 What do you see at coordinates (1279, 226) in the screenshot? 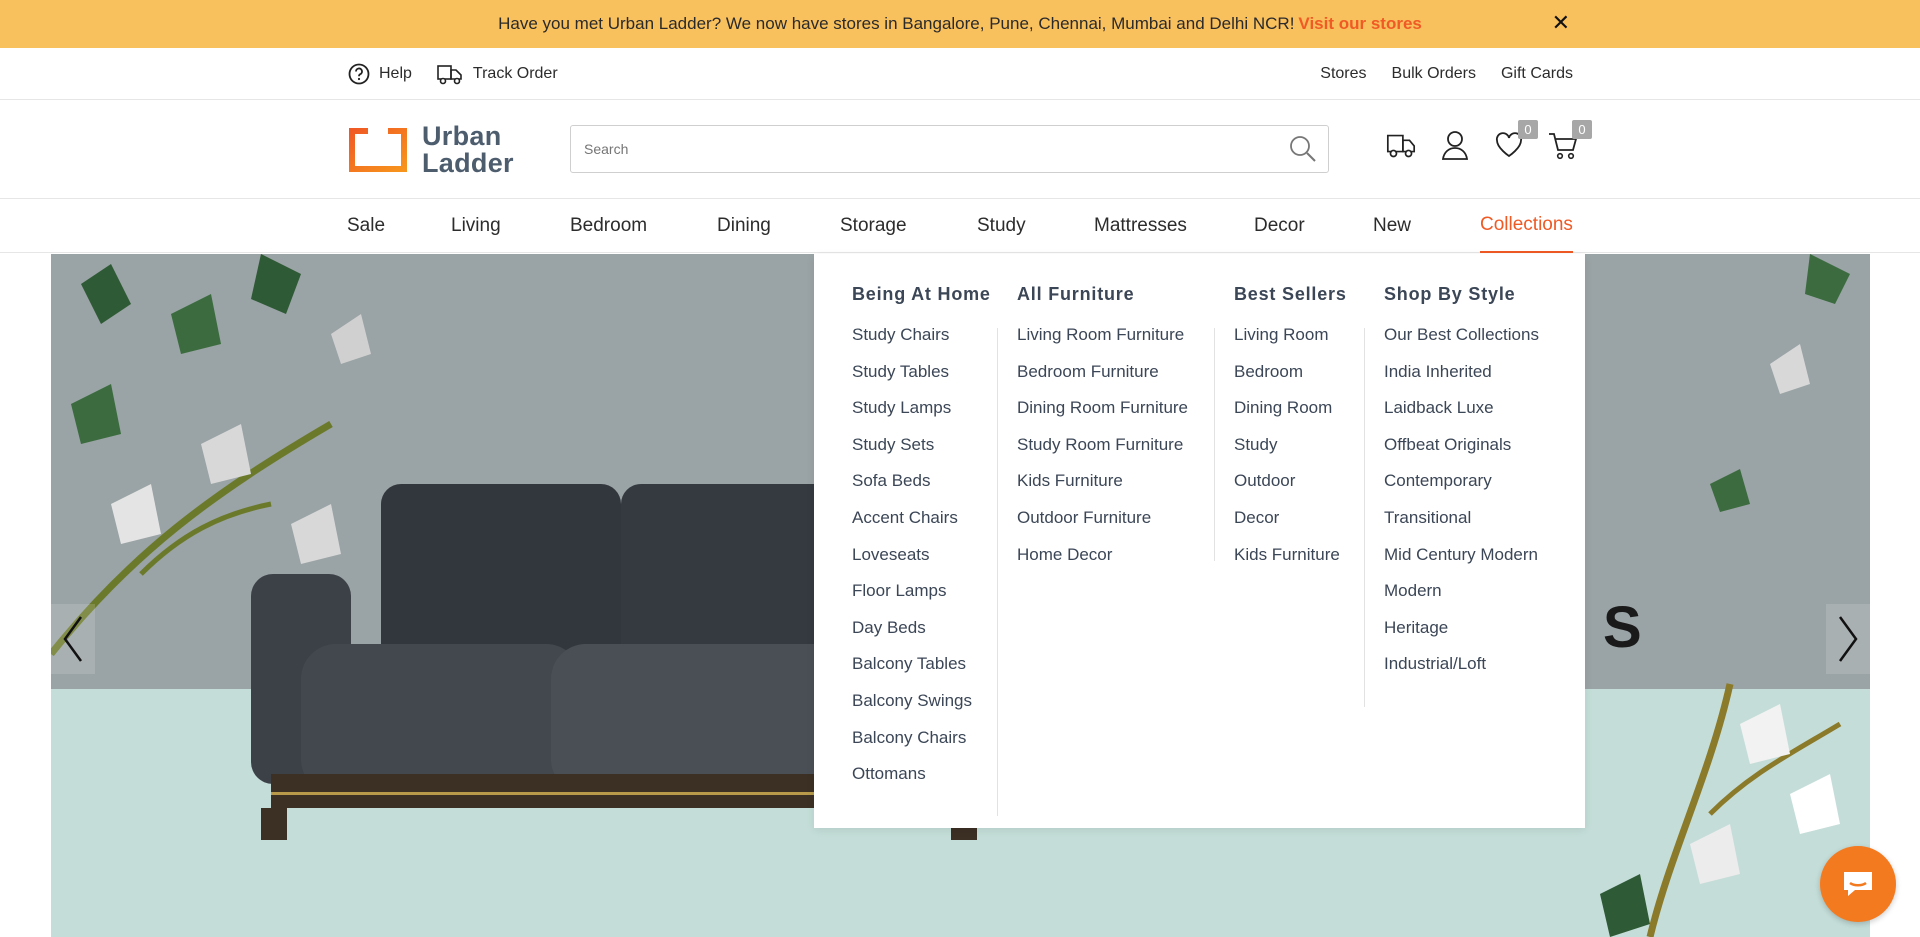
I see `nav-item-decor: Decor` at bounding box center [1279, 226].